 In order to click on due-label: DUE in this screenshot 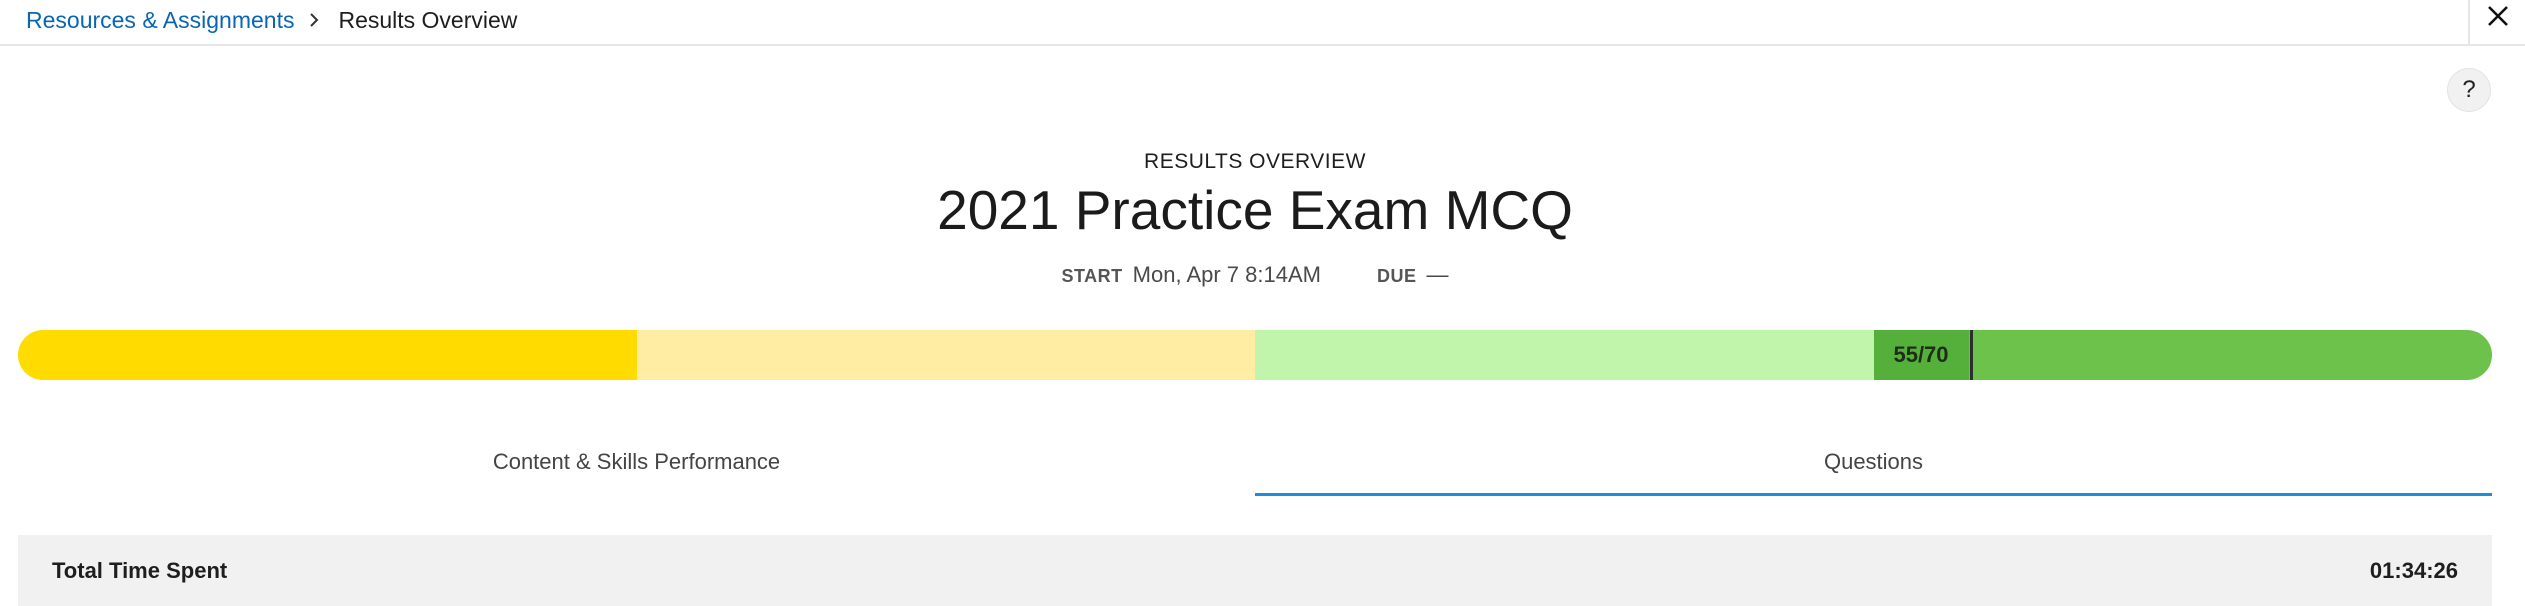, I will do `click(1396, 276)`.